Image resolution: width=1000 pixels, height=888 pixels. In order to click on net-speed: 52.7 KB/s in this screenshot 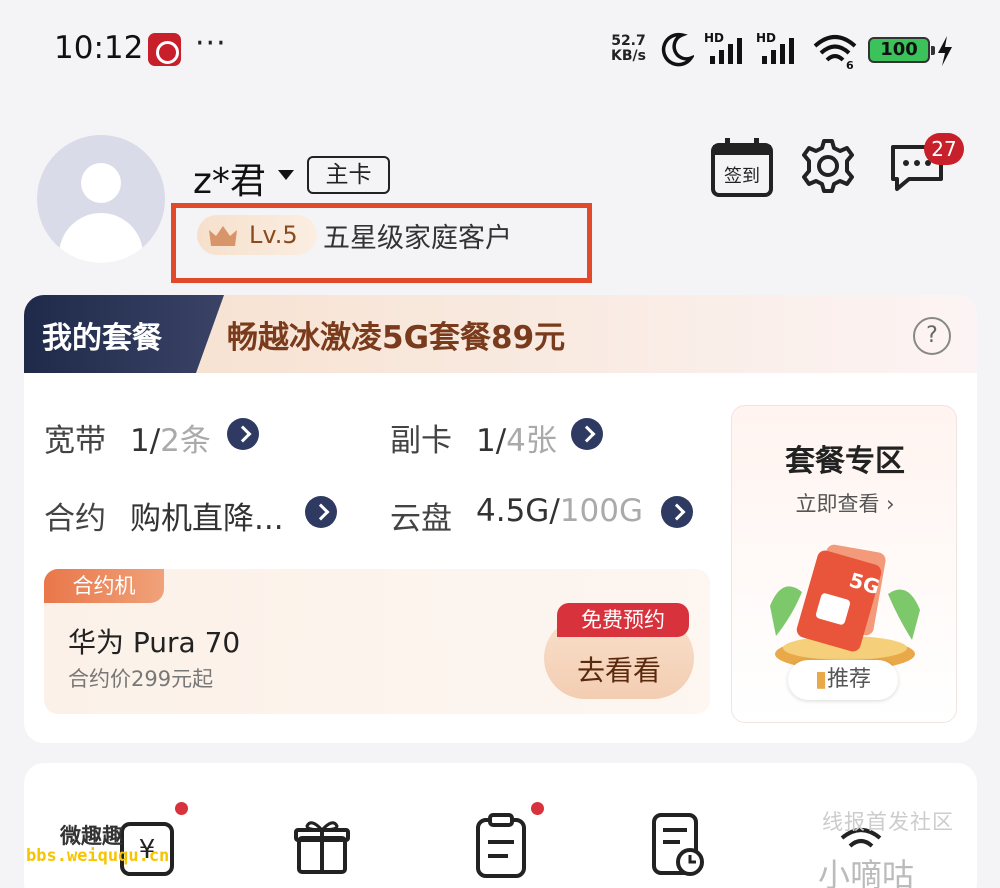, I will do `click(628, 49)`.